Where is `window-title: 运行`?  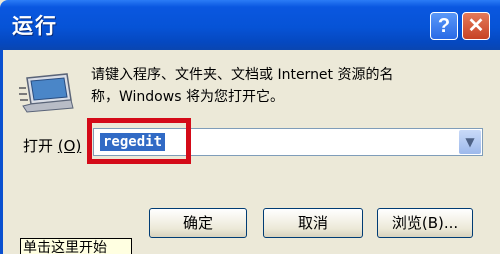 window-title: 运行 is located at coordinates (35, 26).